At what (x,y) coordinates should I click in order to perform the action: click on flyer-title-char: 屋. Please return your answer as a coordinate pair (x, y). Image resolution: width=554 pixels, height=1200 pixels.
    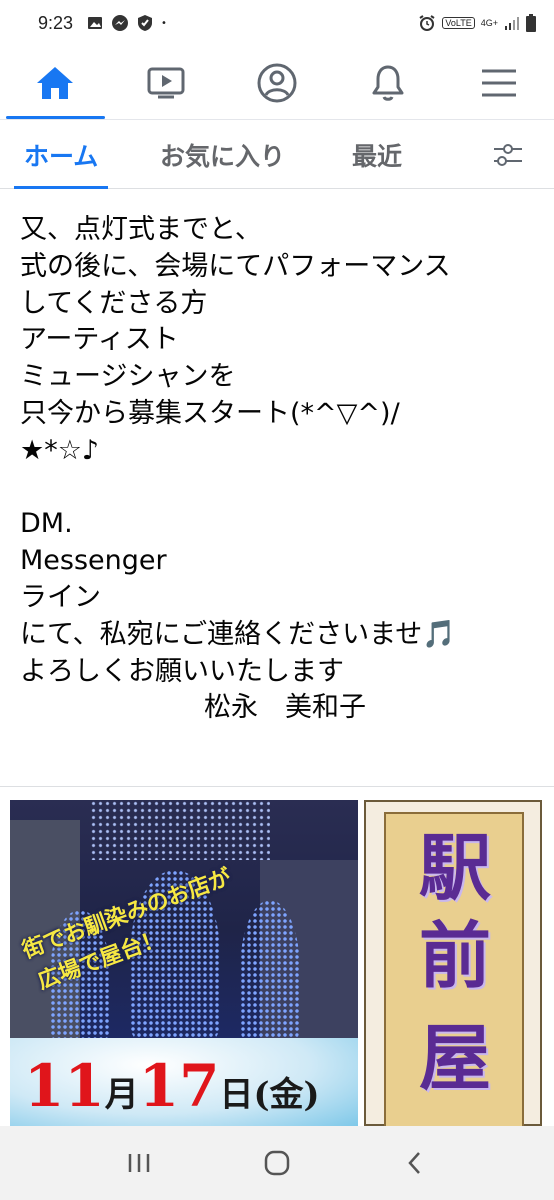
    Looking at the image, I should click on (454, 1057).